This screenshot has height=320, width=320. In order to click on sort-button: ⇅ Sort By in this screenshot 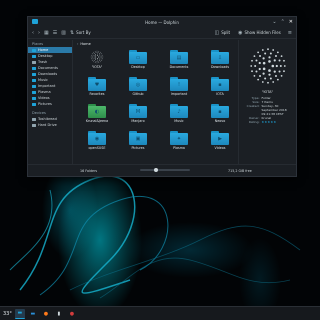, I will do `click(80, 33)`.